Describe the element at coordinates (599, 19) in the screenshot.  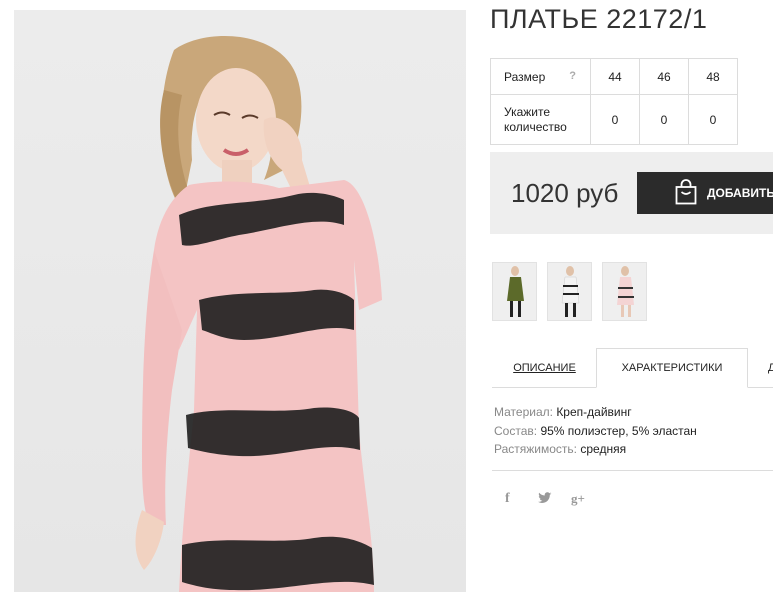
I see `product-title: ПЛАТЬЕ 22172/1` at that location.